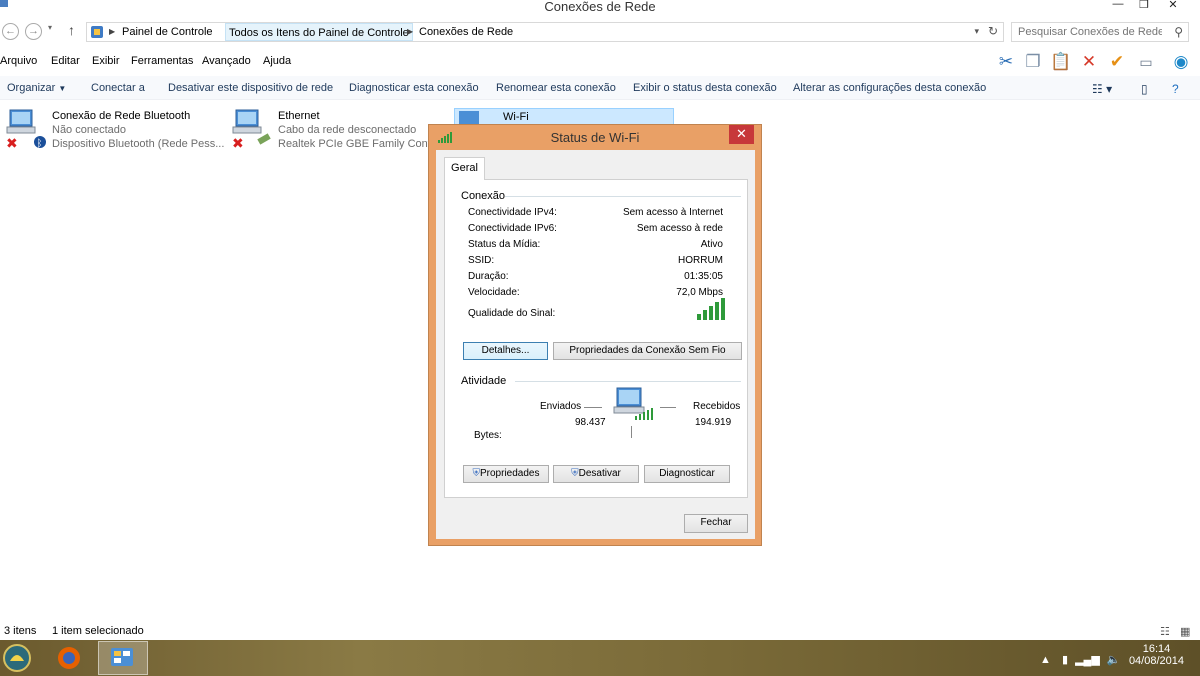 This screenshot has width=1200, height=676. What do you see at coordinates (494, 292) in the screenshot?
I see `speed-label: Velocidade:` at bounding box center [494, 292].